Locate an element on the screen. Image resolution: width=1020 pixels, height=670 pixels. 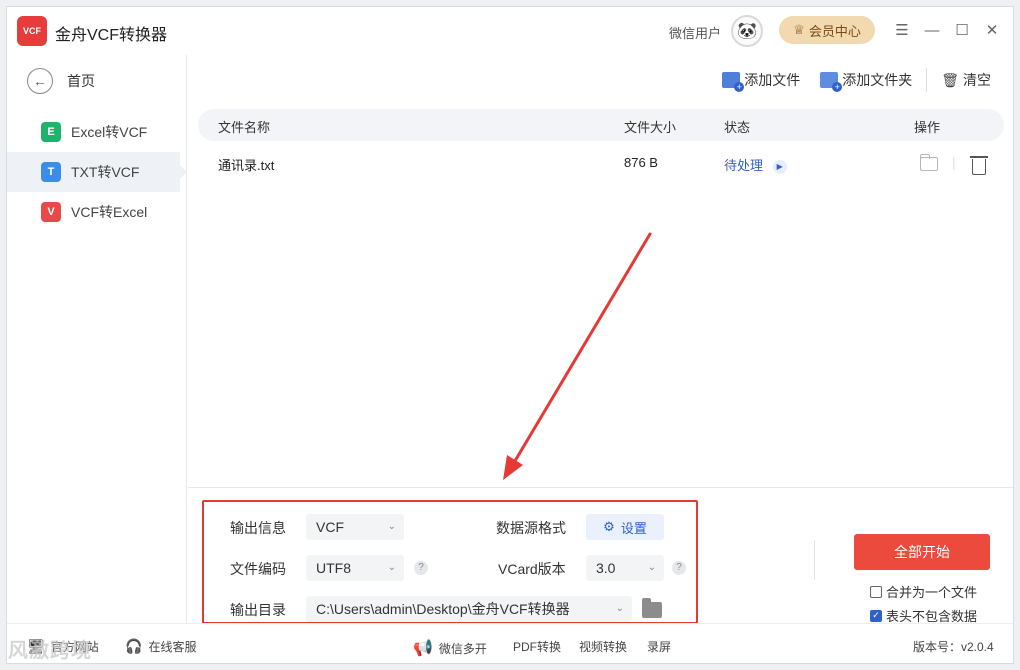
encoding-value: UTF8 is located at coordinates (333, 568).